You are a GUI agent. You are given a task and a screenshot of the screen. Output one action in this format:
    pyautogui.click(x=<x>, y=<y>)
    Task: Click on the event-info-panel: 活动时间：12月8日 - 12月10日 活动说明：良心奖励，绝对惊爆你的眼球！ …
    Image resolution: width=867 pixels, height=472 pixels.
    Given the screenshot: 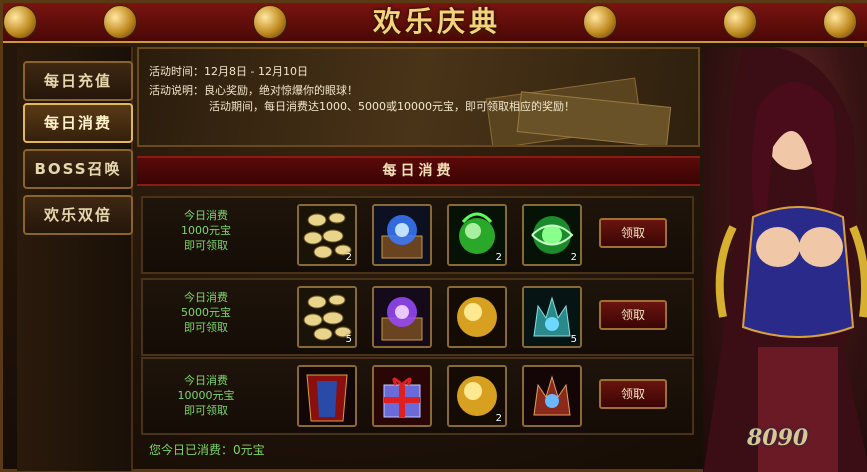 What is the action you would take?
    pyautogui.click(x=418, y=97)
    